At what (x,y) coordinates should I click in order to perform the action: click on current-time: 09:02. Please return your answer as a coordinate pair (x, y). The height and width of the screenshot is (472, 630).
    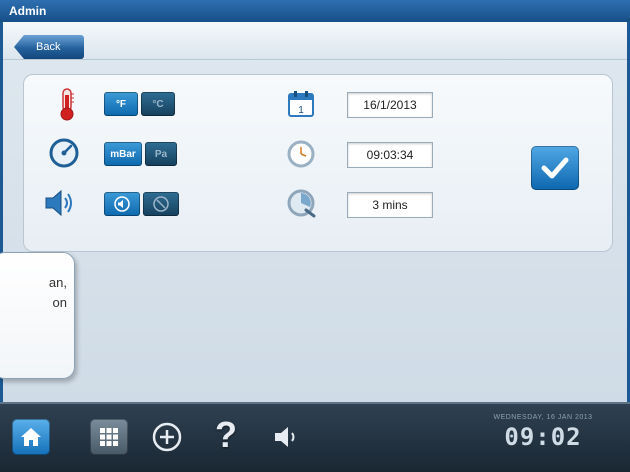
    Looking at the image, I should click on (543, 437).